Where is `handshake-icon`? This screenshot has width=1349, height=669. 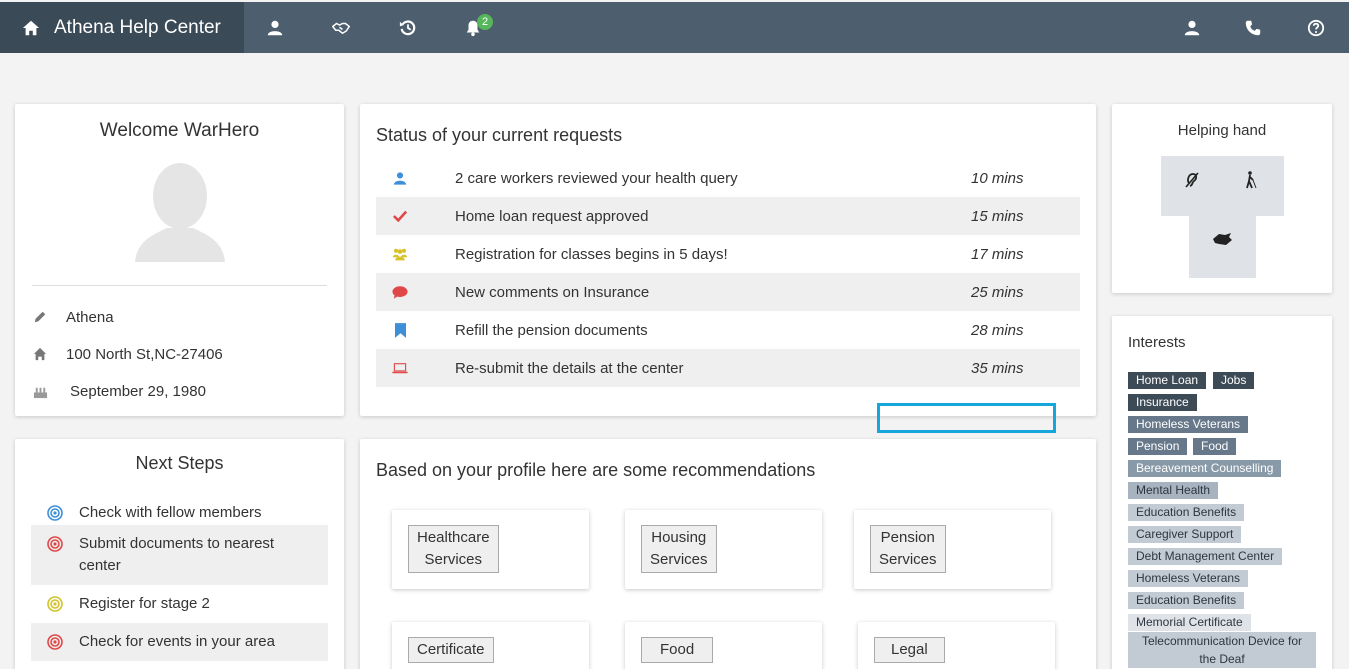
handshake-icon is located at coordinates (341, 28).